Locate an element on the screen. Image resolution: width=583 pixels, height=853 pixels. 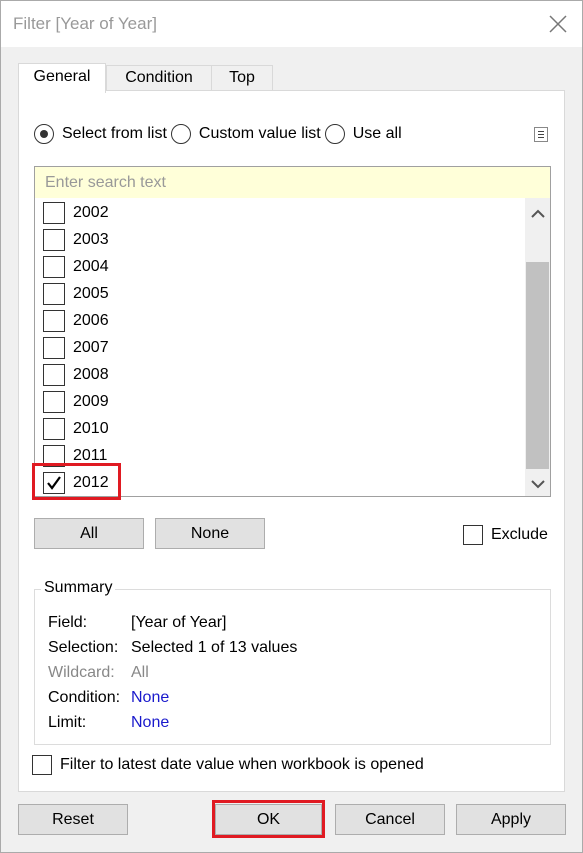
checkbox-checked is located at coordinates (54, 482).